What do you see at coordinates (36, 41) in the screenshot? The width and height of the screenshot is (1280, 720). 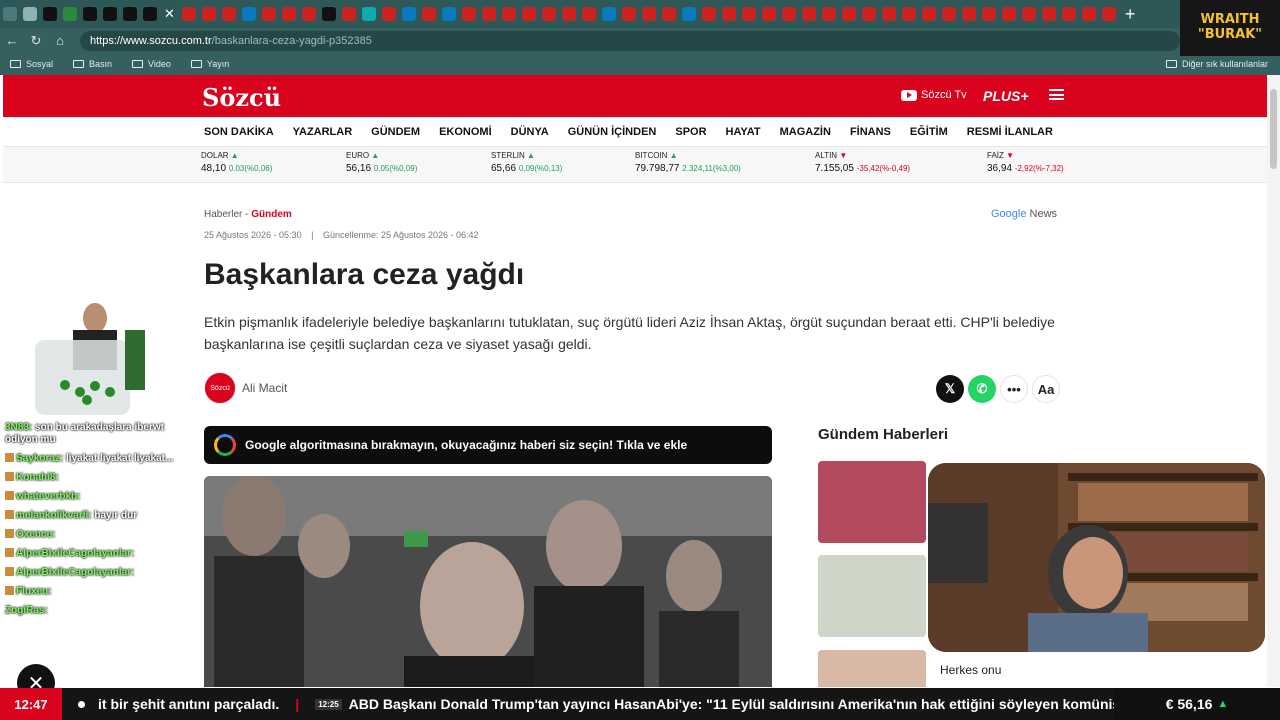 I see `reload-icon: ↻` at bounding box center [36, 41].